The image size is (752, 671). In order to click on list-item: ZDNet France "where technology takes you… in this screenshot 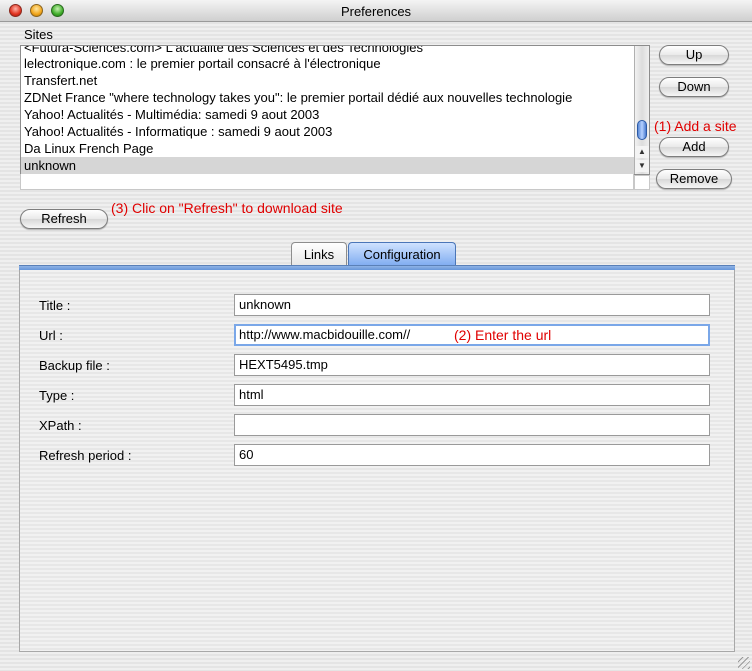, I will do `click(328, 97)`.